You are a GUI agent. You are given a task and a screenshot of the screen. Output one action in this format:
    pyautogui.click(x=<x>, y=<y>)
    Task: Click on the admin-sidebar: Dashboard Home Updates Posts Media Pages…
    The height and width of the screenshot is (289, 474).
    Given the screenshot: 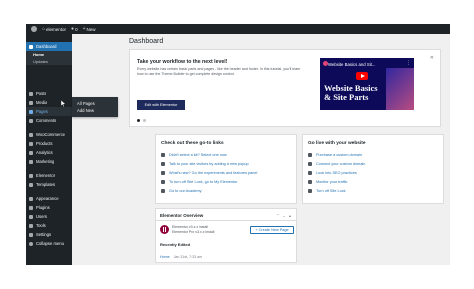 What is the action you would take?
    pyautogui.click(x=49, y=149)
    